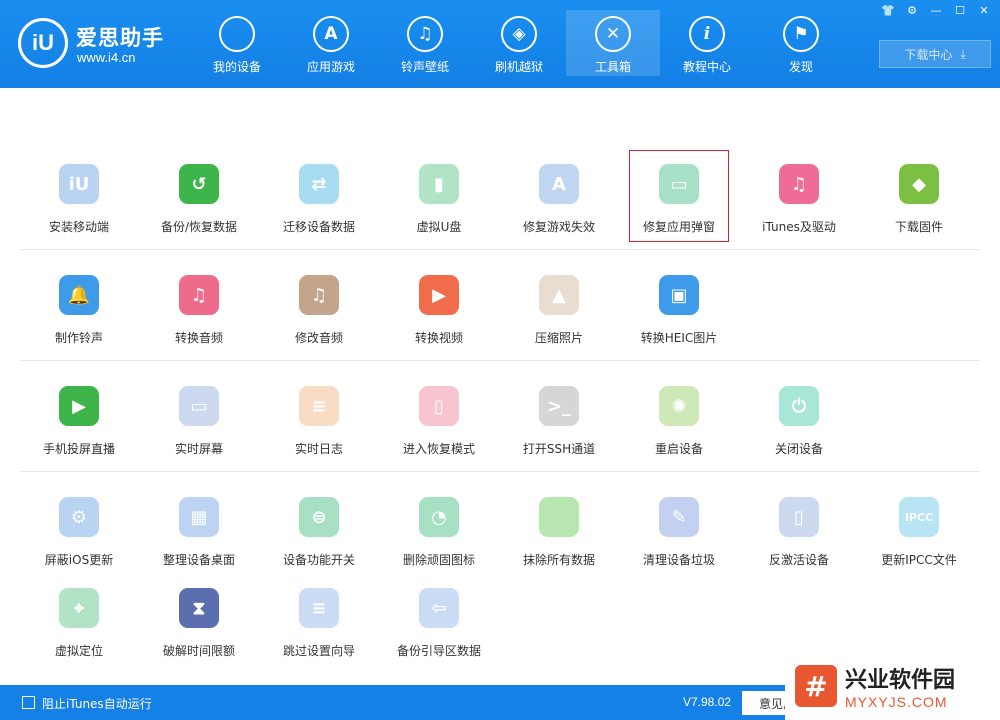 The image size is (1000, 720). What do you see at coordinates (678, 227) in the screenshot?
I see `tool-label: 修复应用弹窗` at bounding box center [678, 227].